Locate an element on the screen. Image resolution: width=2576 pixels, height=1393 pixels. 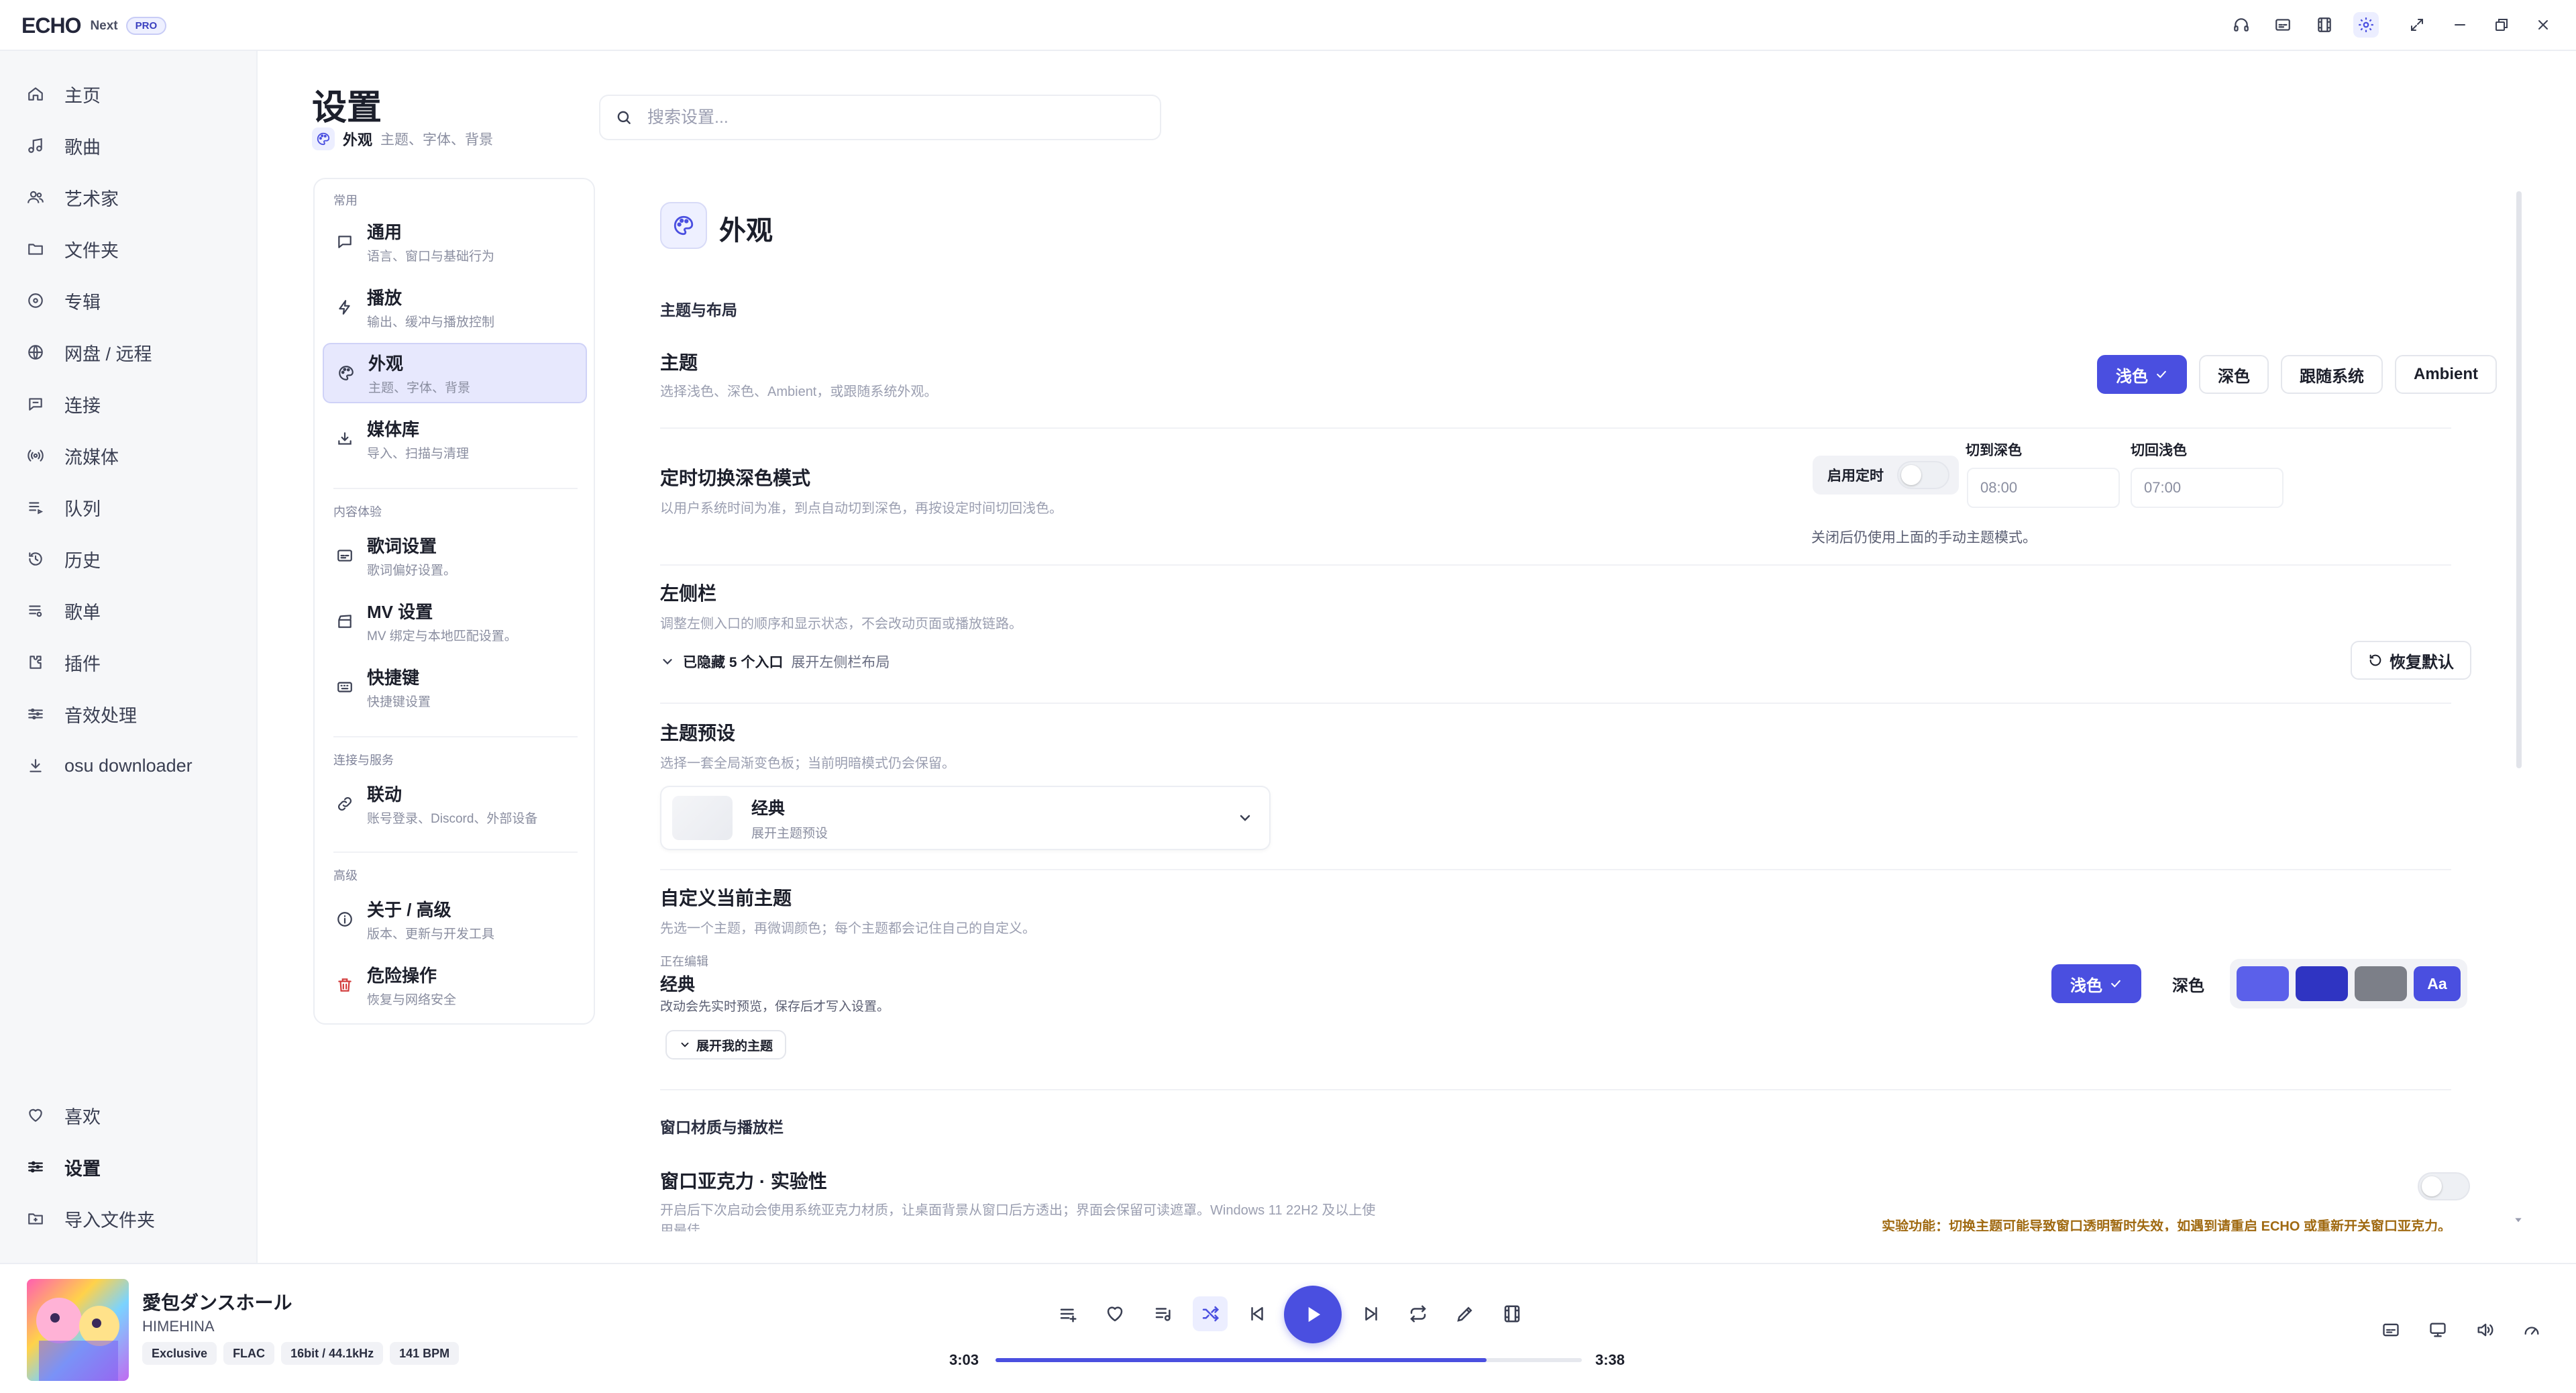
time-total: 3:38 is located at coordinates (1610, 1359).